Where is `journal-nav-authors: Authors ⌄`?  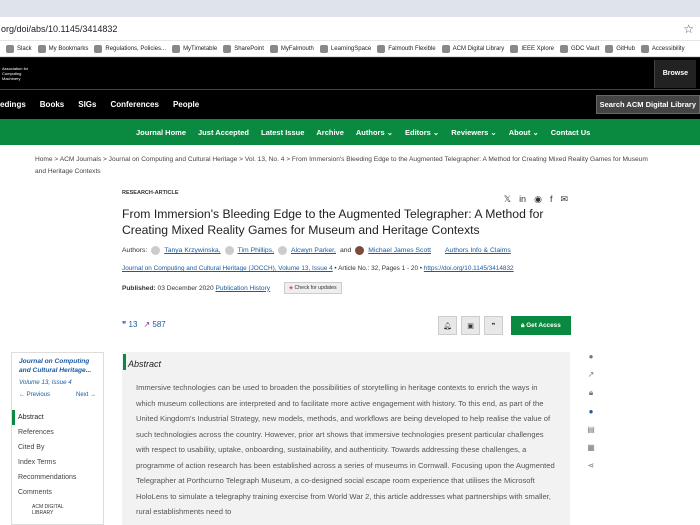 journal-nav-authors: Authors ⌄ is located at coordinates (374, 132).